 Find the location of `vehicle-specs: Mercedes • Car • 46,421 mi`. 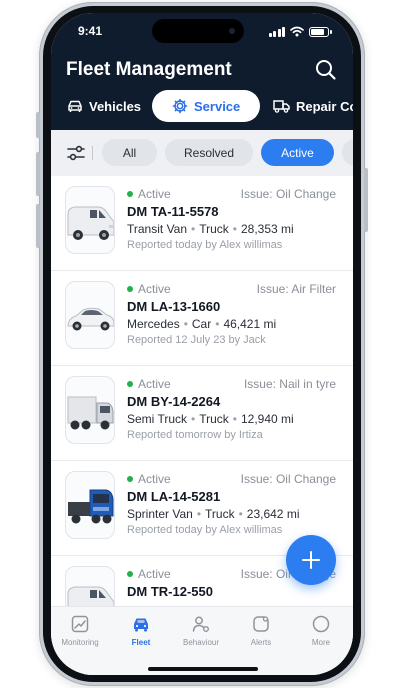

vehicle-specs: Mercedes • Car • 46,421 mi is located at coordinates (202, 324).